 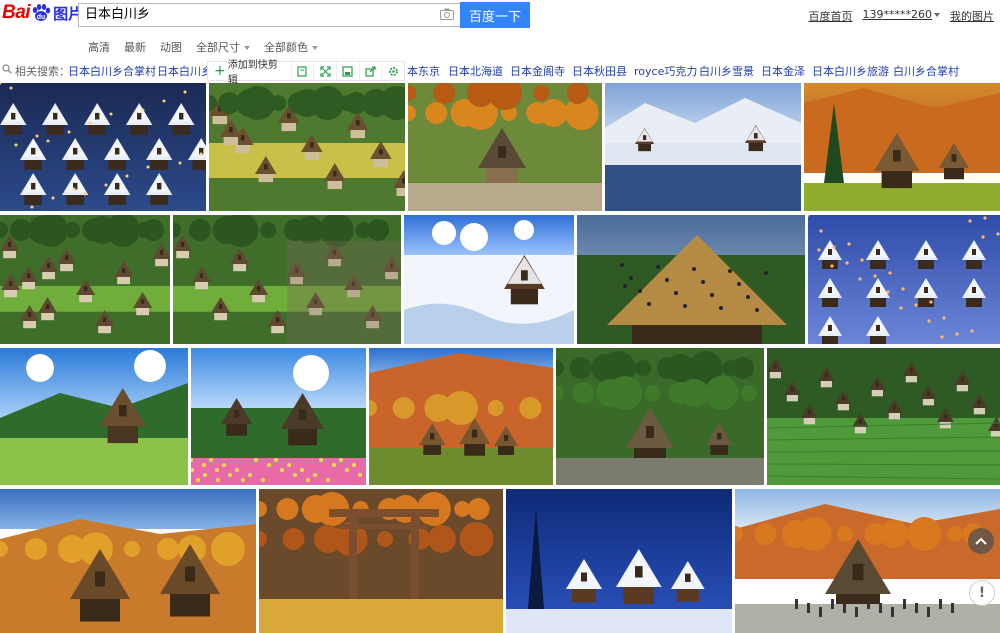 I want to click on share-icon, so click(x=370, y=71).